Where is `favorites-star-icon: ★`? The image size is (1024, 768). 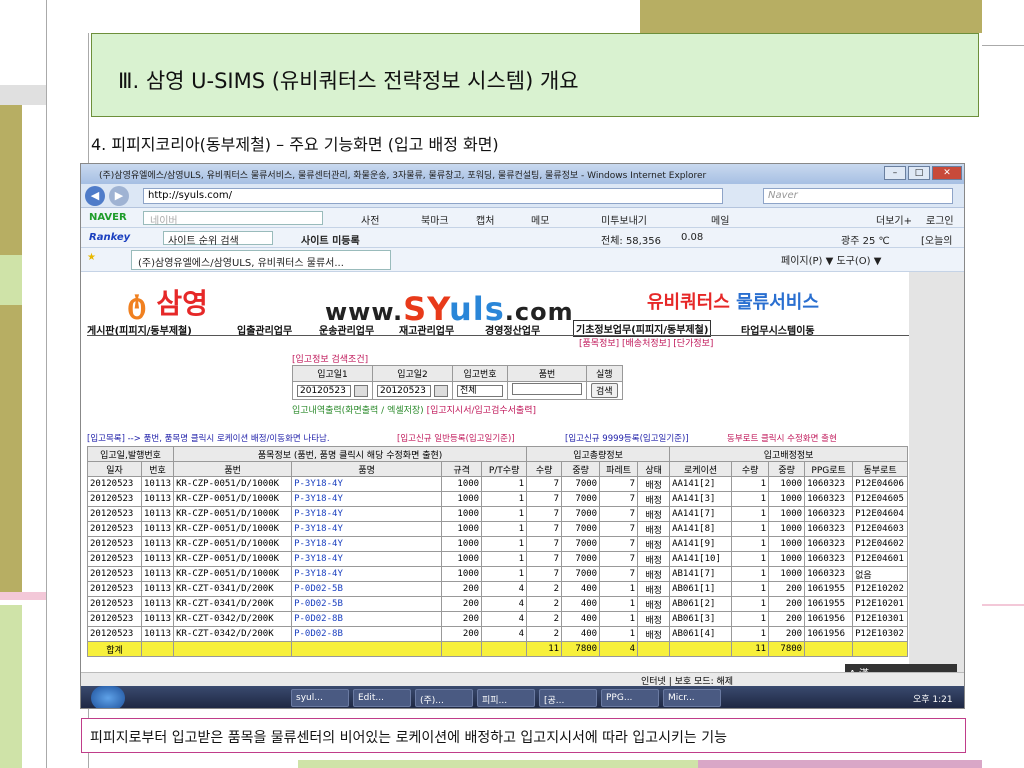
favorites-star-icon: ★ is located at coordinates (91, 257).